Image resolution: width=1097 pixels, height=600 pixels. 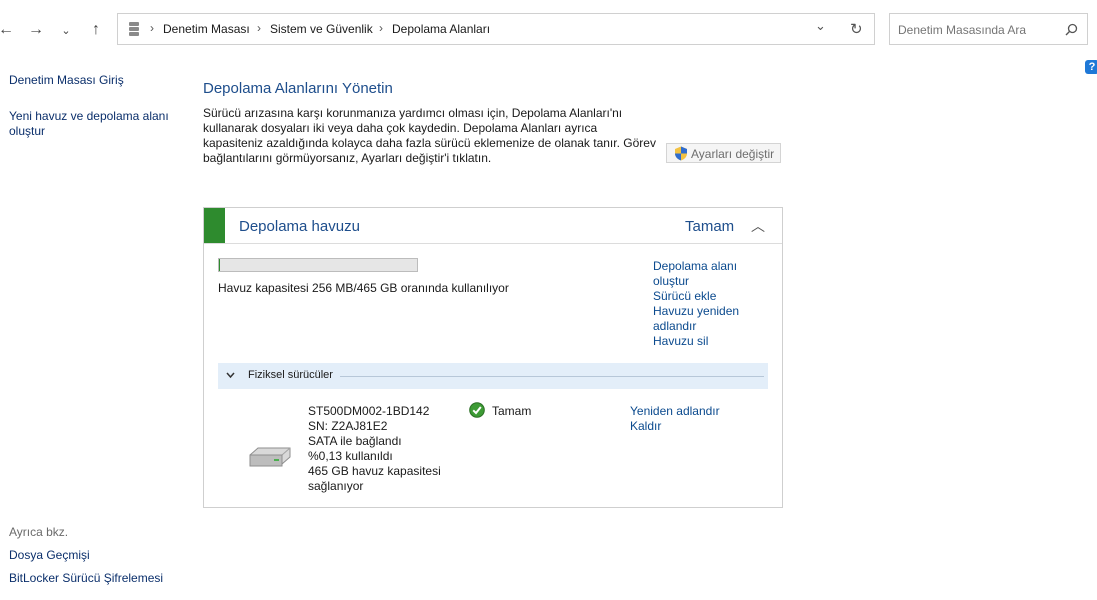 What do you see at coordinates (703, 341) in the screenshot?
I see `delete-pool-link: Havuzu sil` at bounding box center [703, 341].